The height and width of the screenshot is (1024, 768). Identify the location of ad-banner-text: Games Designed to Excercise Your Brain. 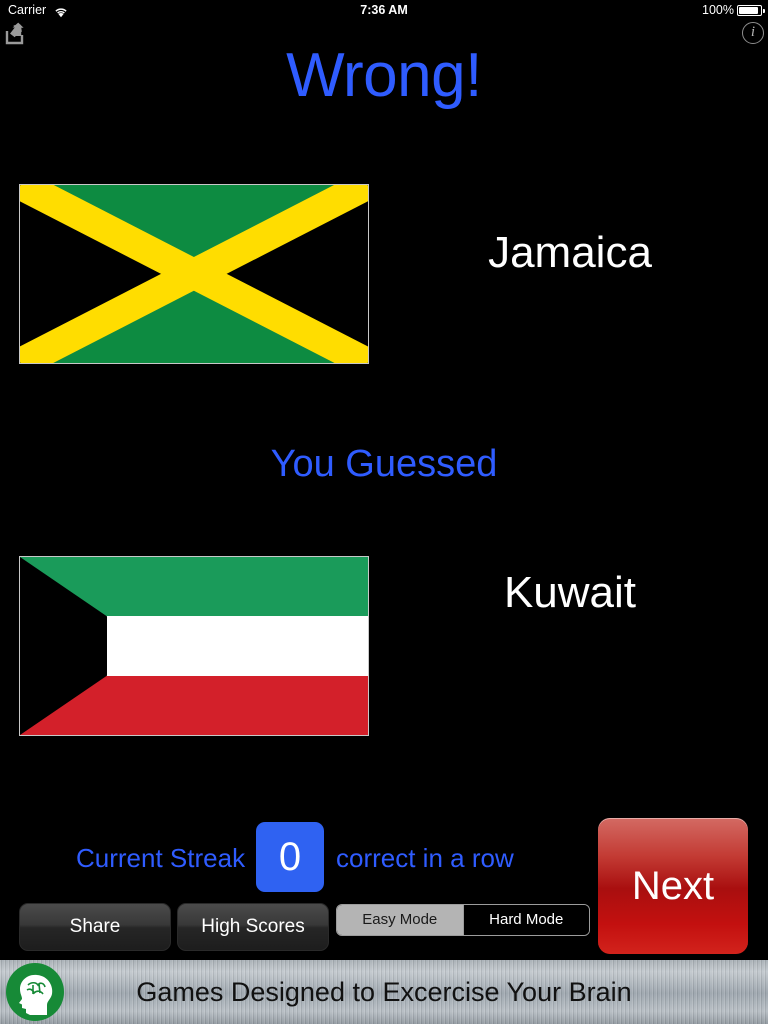
(384, 992).